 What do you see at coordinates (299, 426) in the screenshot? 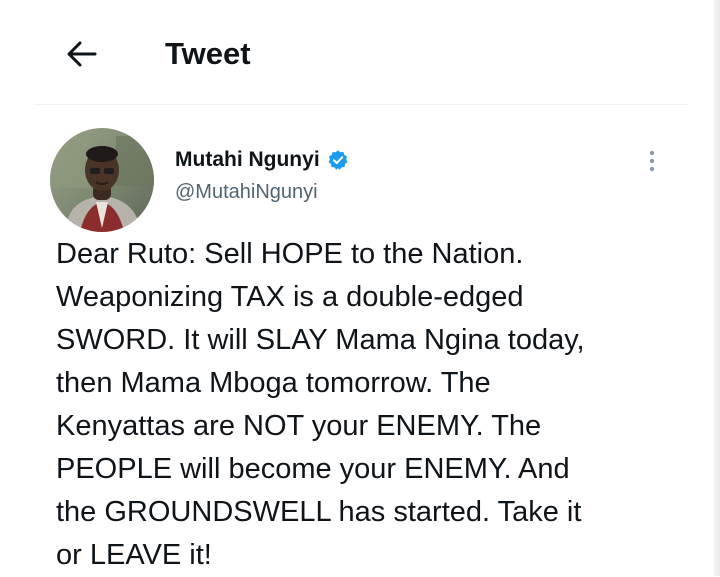
I see `tweet-text-line: Kenyattas are NOT your ENEMY. The` at bounding box center [299, 426].